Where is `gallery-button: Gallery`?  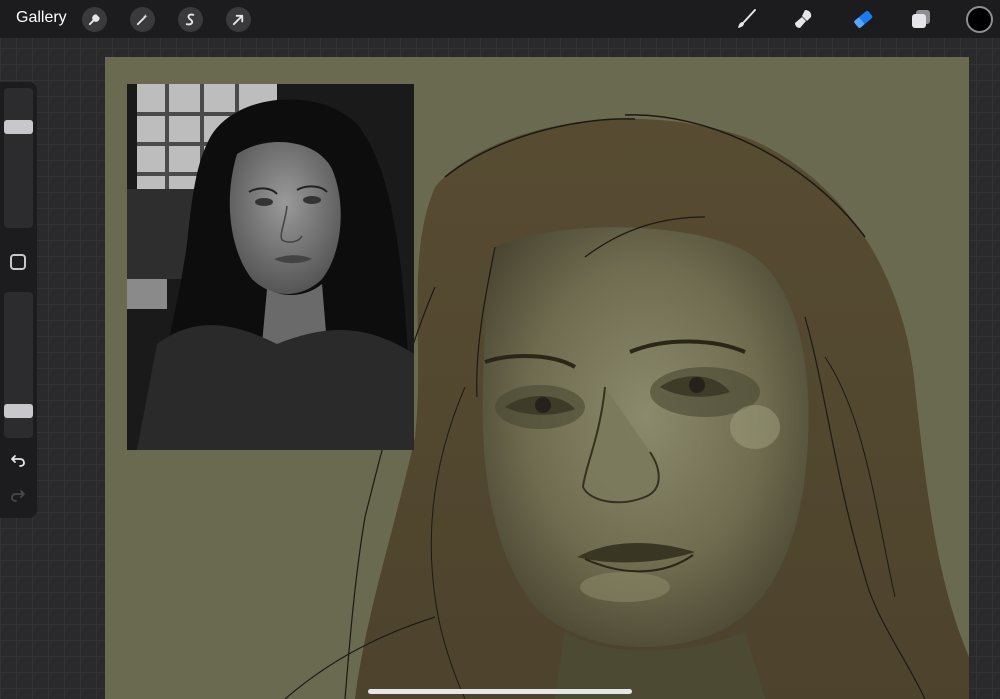
gallery-button: Gallery is located at coordinates (41, 18).